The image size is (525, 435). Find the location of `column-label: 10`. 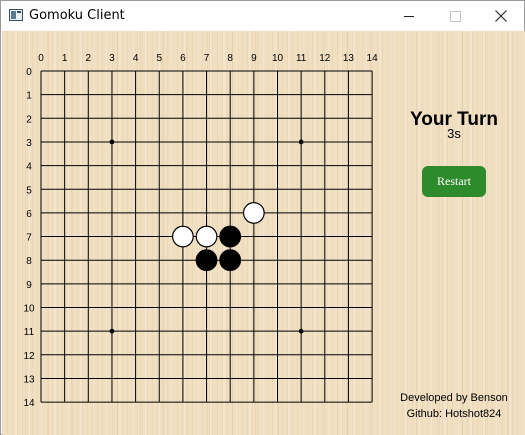

column-label: 10 is located at coordinates (278, 58).